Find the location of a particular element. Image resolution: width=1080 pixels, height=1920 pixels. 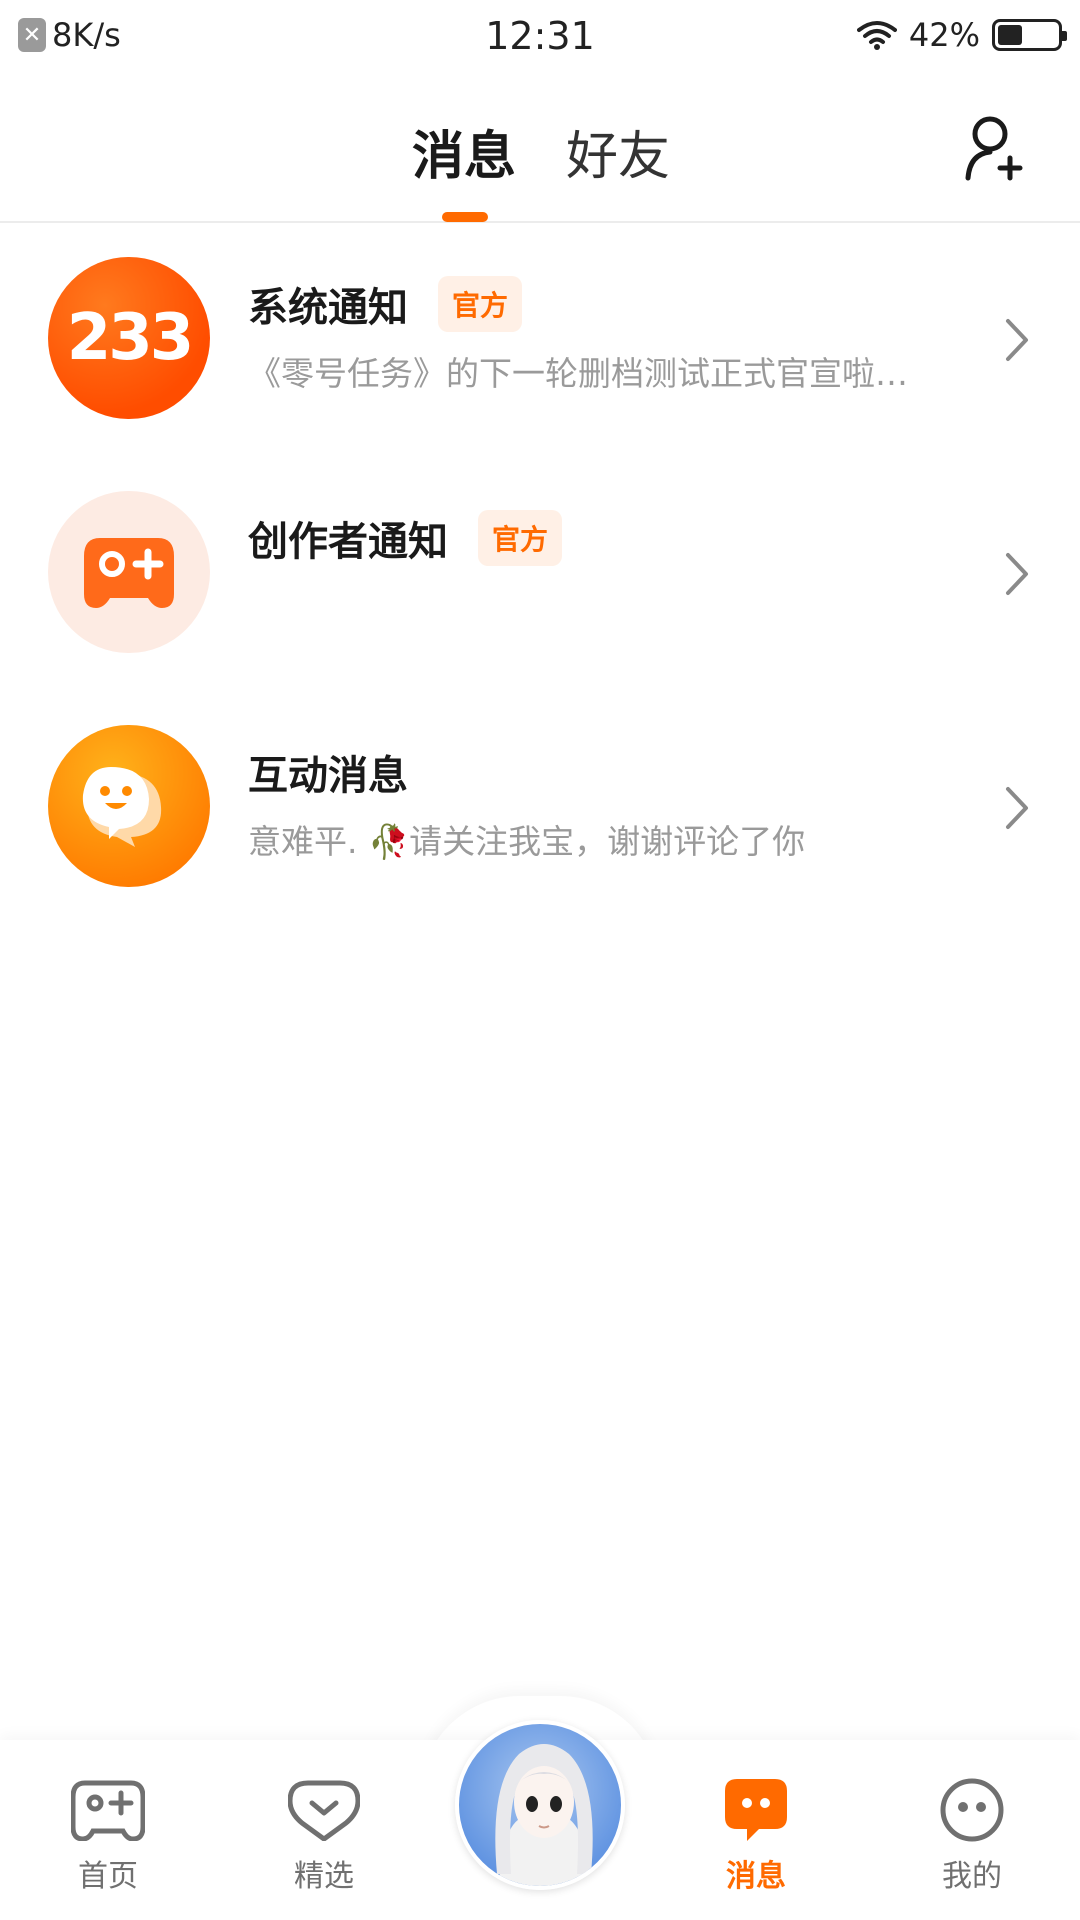

heart-bubble-icon is located at coordinates (324, 1810).